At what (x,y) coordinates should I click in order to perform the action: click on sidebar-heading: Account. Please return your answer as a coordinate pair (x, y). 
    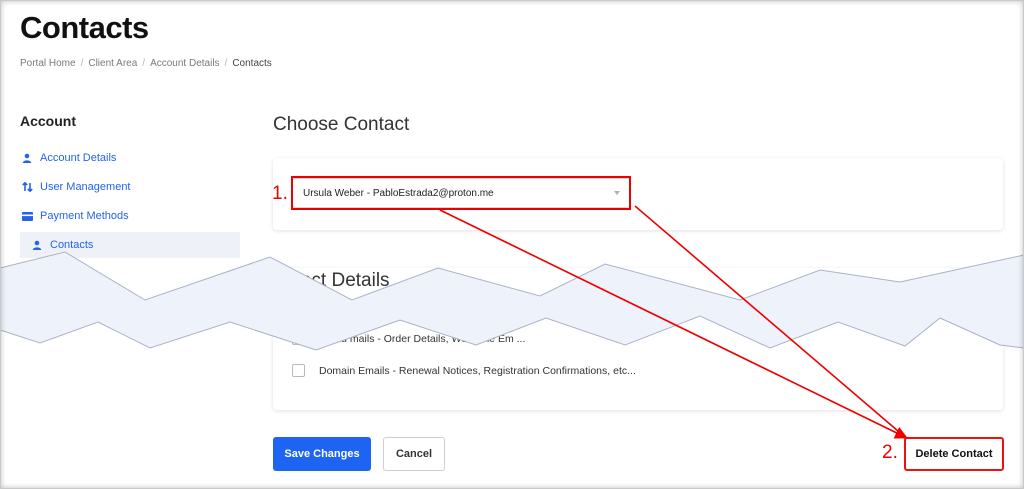
    Looking at the image, I should click on (48, 121).